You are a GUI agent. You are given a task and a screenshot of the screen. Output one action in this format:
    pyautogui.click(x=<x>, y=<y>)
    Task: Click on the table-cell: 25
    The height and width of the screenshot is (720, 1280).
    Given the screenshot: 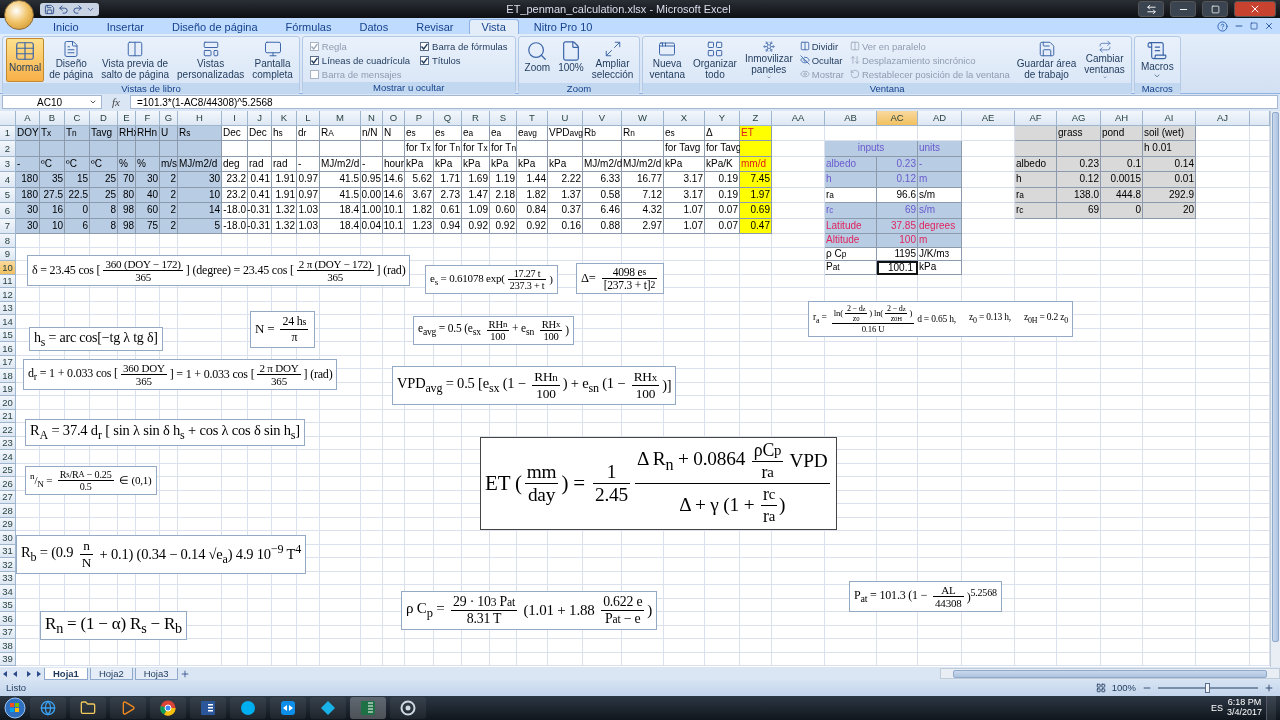 What is the action you would take?
    pyautogui.click(x=104, y=180)
    